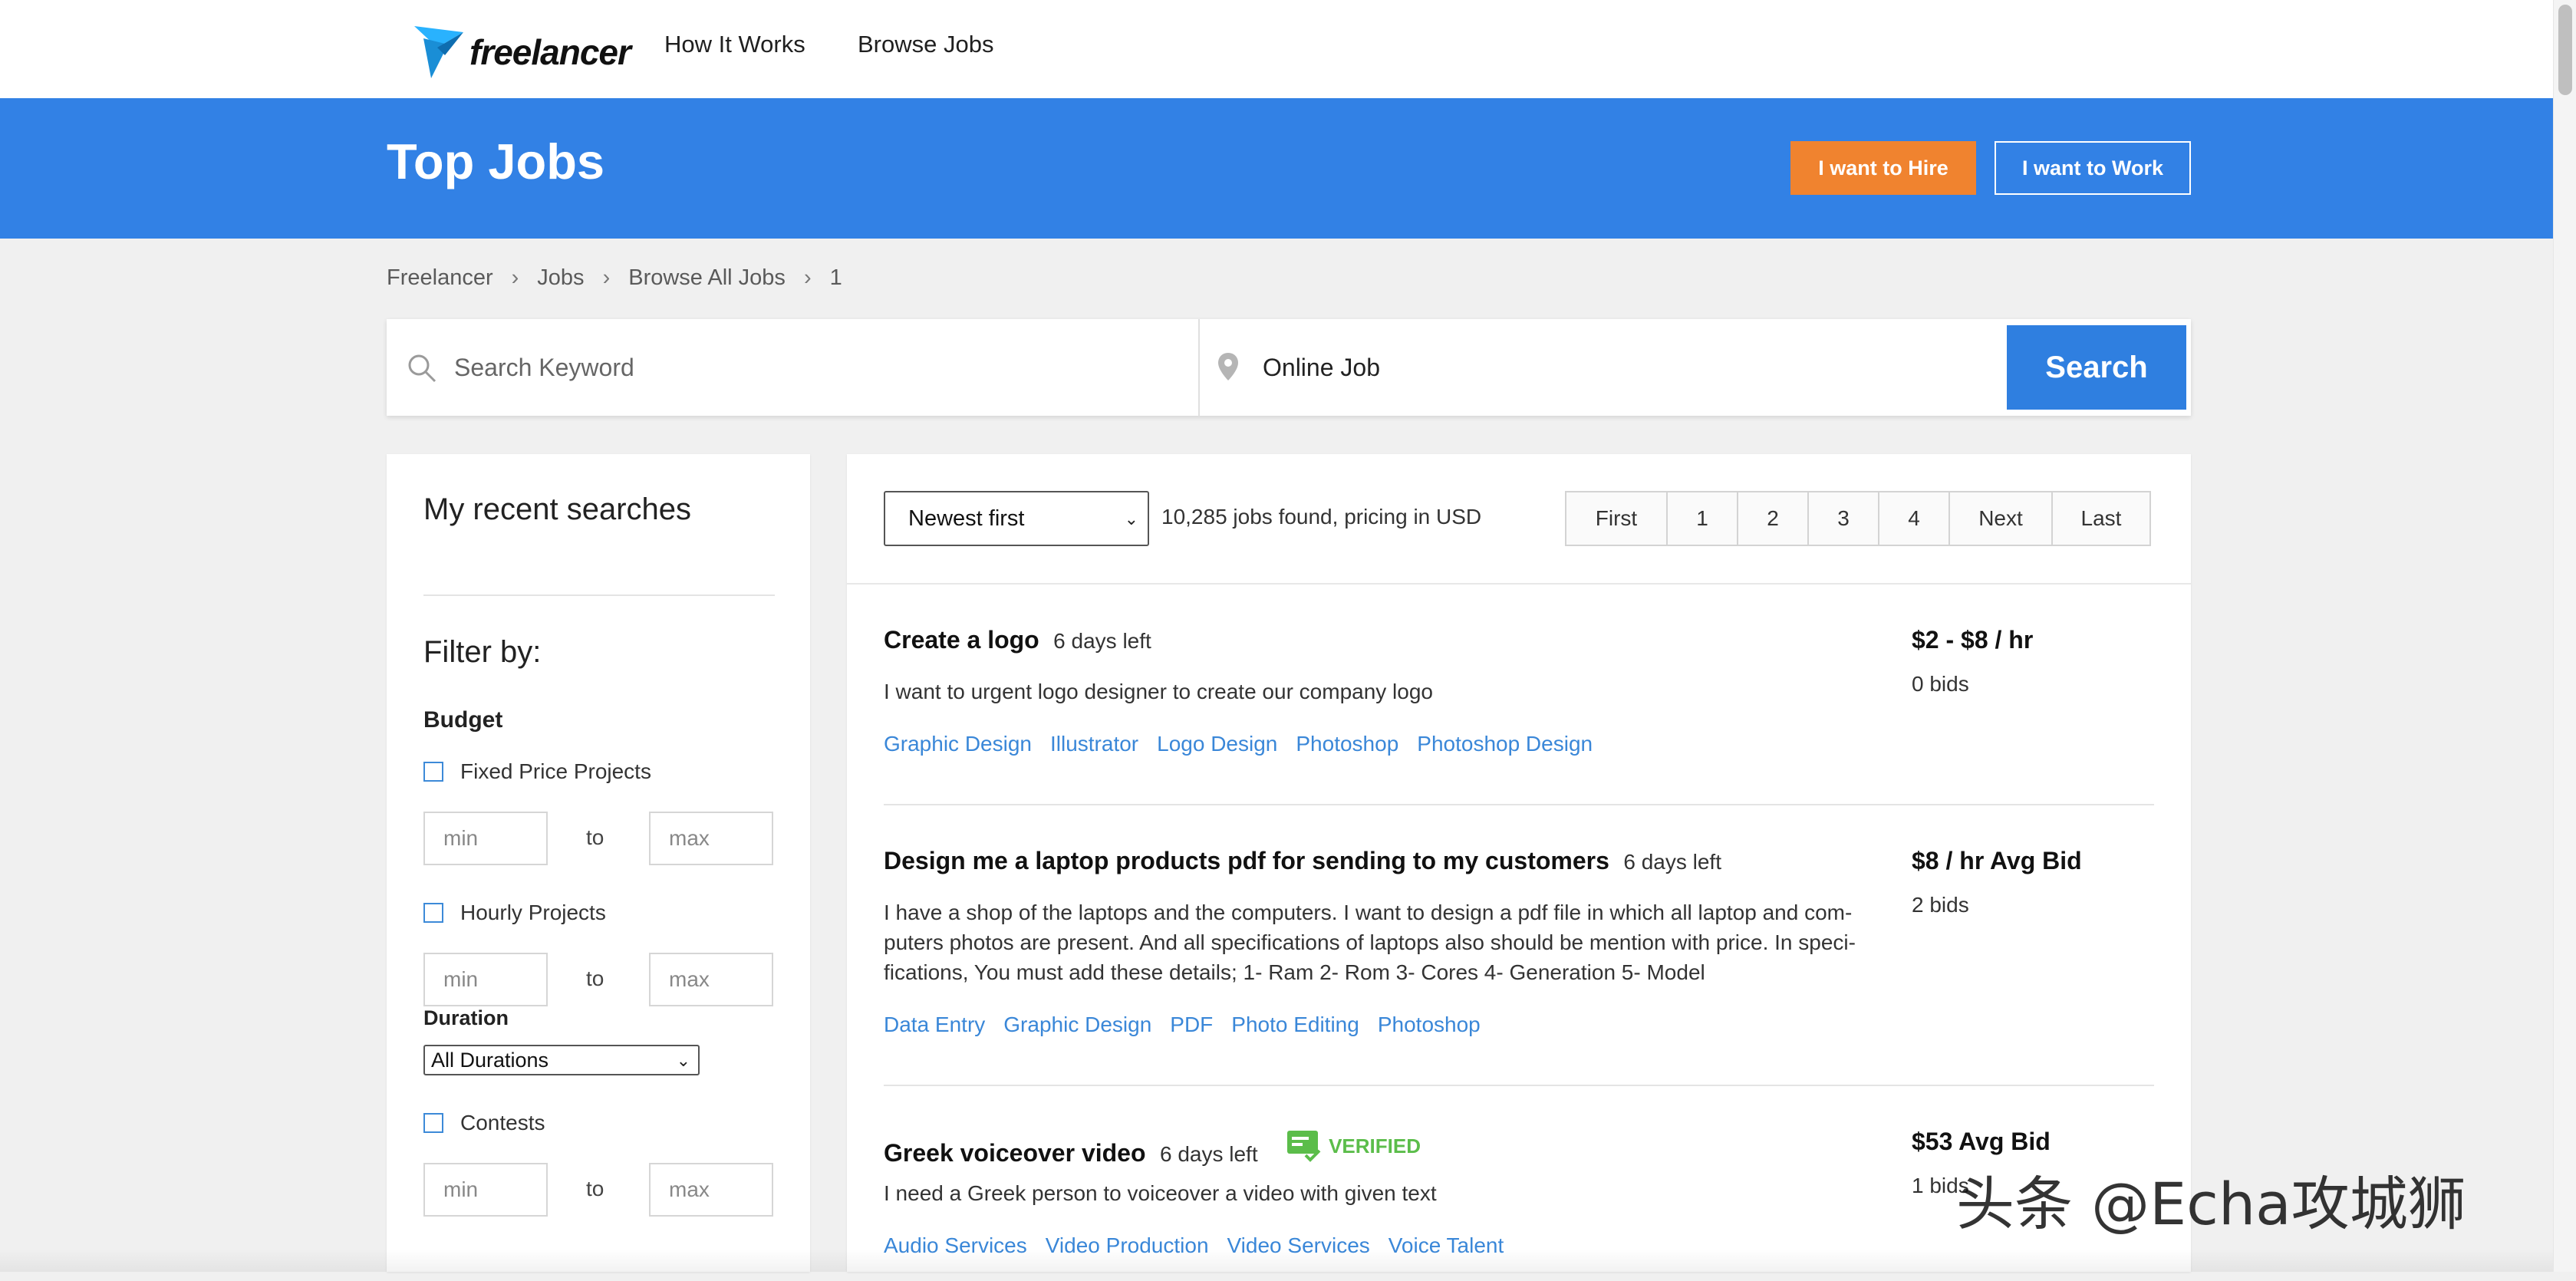 The width and height of the screenshot is (2576, 1281). Describe the element at coordinates (2101, 518) in the screenshot. I see `page-last-button: Last` at that location.